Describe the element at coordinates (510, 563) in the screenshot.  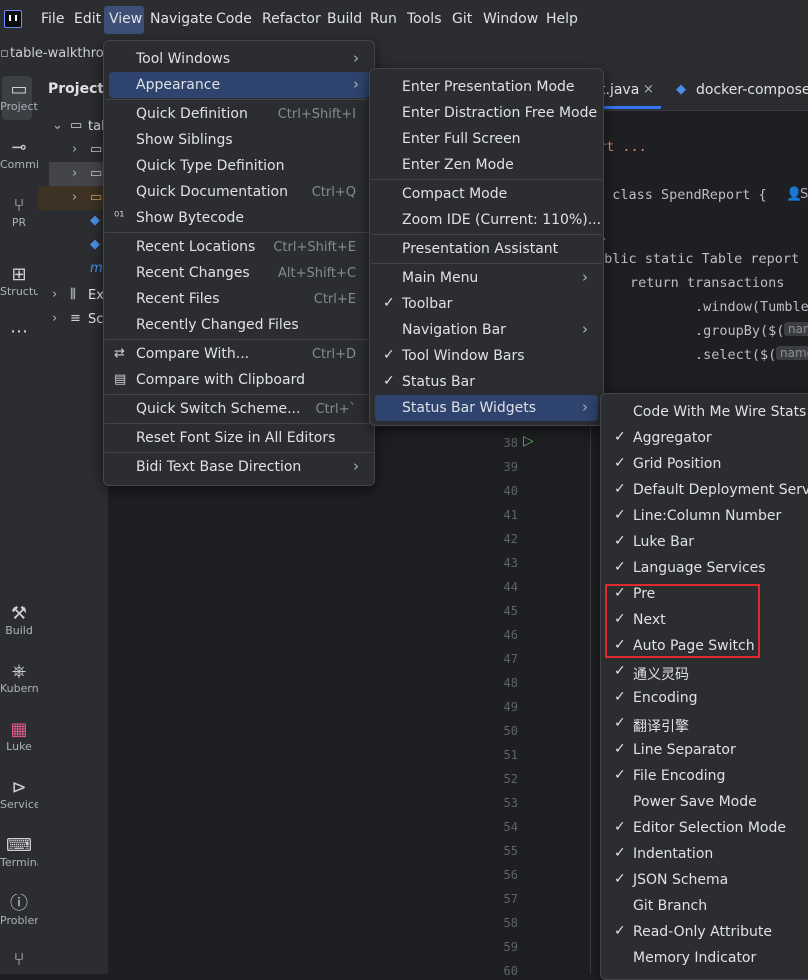
I see `line-number: 43` at that location.